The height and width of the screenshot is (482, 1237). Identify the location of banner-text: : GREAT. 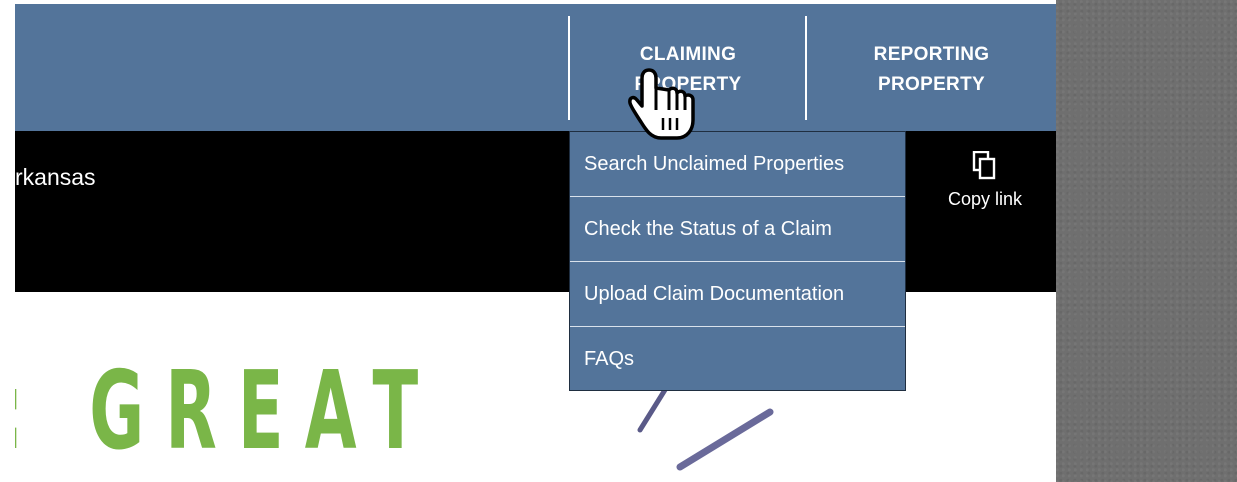
(227, 411).